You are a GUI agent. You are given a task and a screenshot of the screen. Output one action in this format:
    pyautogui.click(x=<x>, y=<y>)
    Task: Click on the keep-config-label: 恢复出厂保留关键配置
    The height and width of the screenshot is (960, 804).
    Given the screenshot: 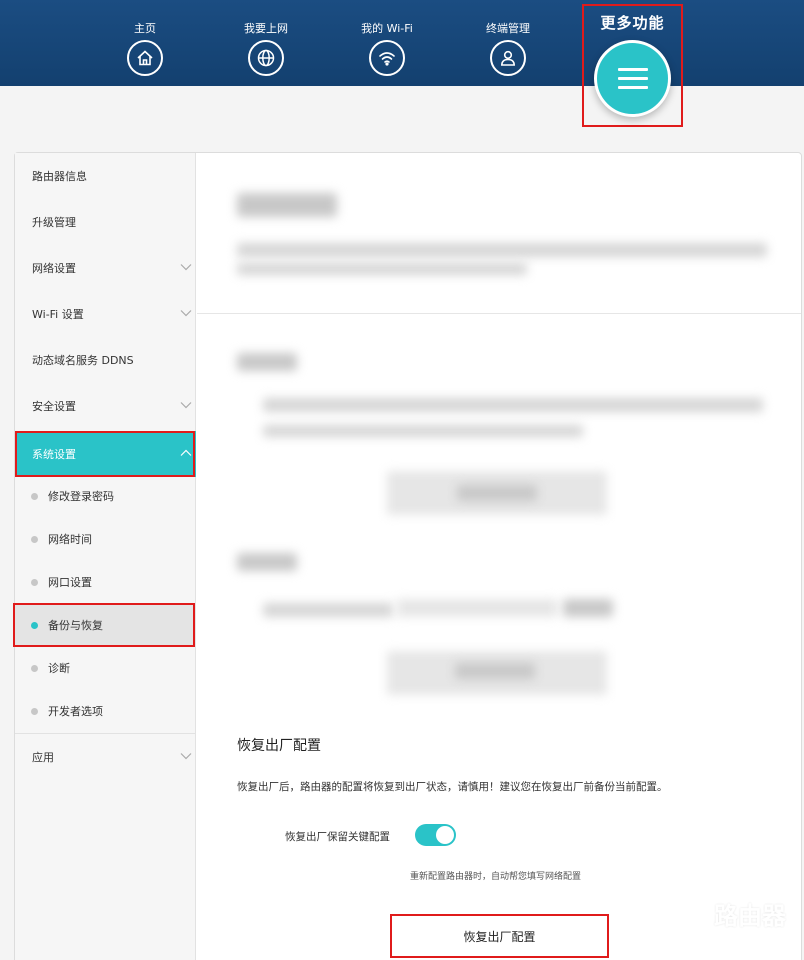 What is the action you would take?
    pyautogui.click(x=337, y=837)
    